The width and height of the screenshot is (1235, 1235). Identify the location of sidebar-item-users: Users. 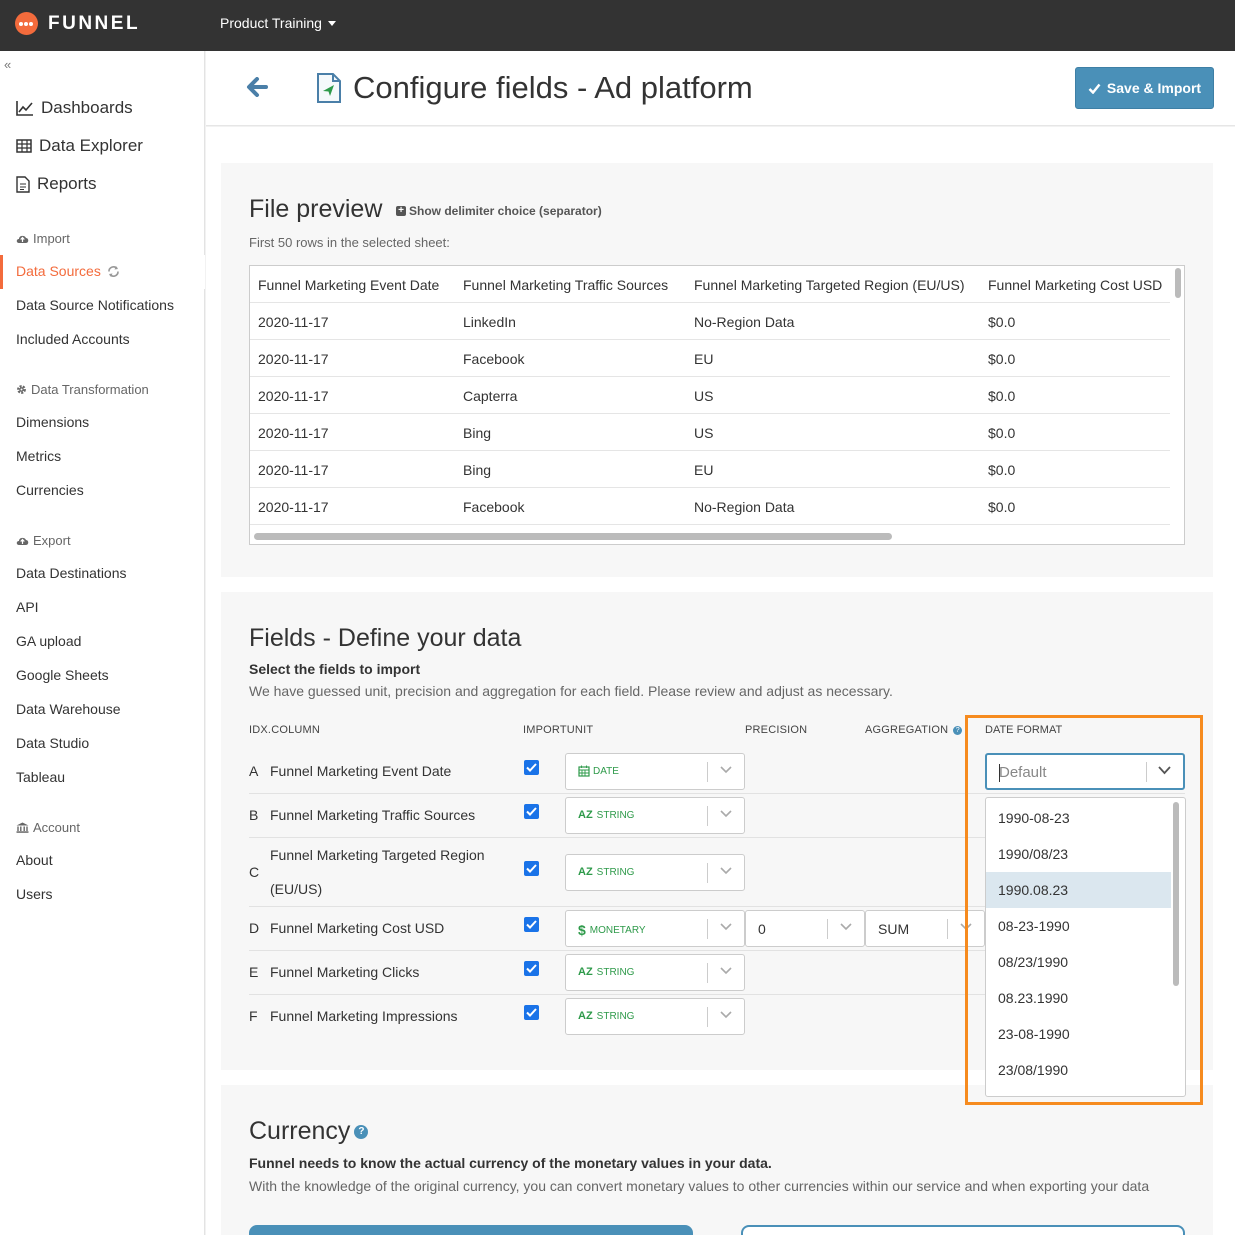
(34, 894).